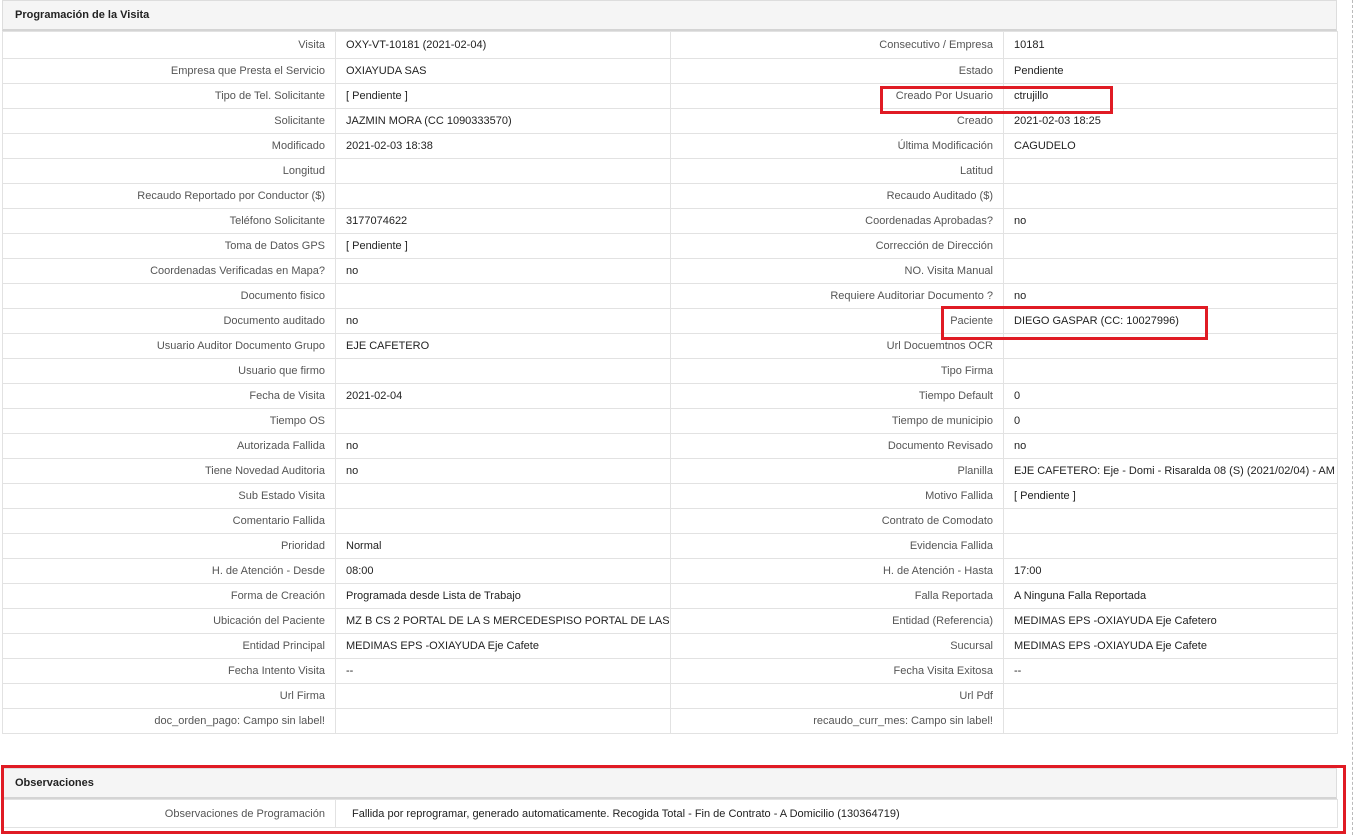 This screenshot has height=835, width=1363. What do you see at coordinates (169, 296) in the screenshot?
I see `field-label: Documento fisico` at bounding box center [169, 296].